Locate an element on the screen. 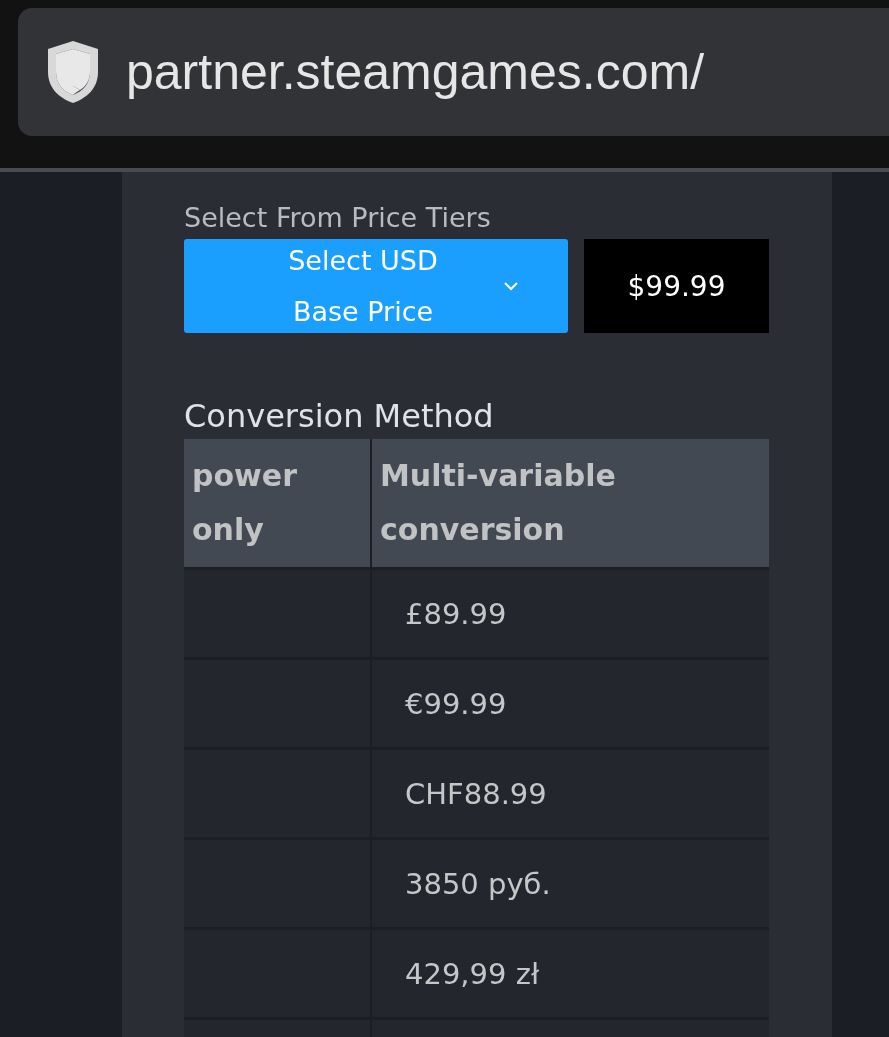 This screenshot has width=889, height=1037. table-cell: 3850 руб. is located at coordinates (570, 883).